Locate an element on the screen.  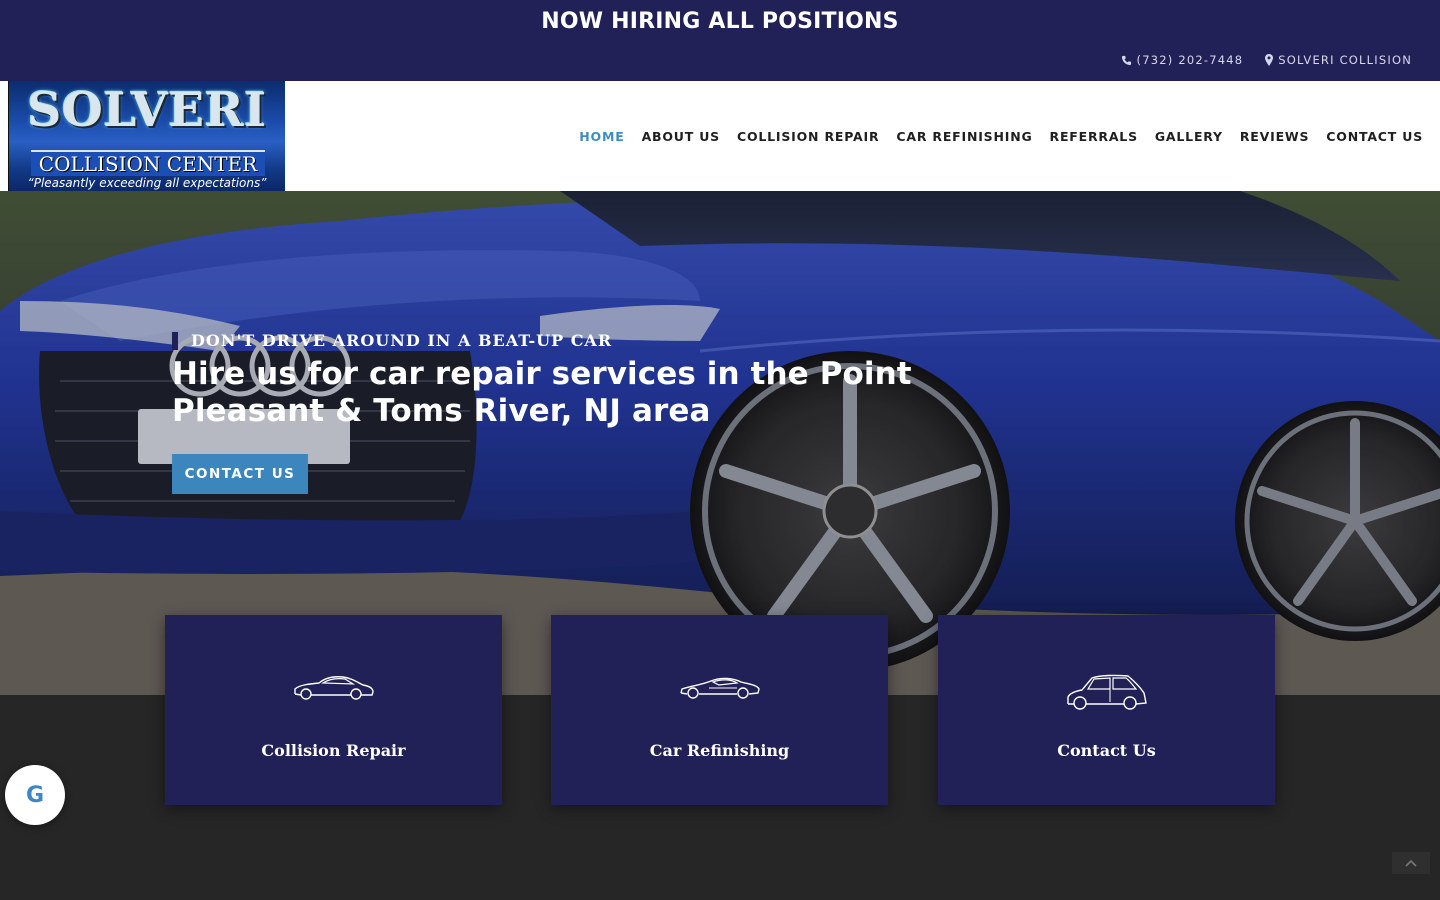
hero-kicker: DON'T DRIVE AROUND IN A BEAT-UP CAR is located at coordinates (392, 340).